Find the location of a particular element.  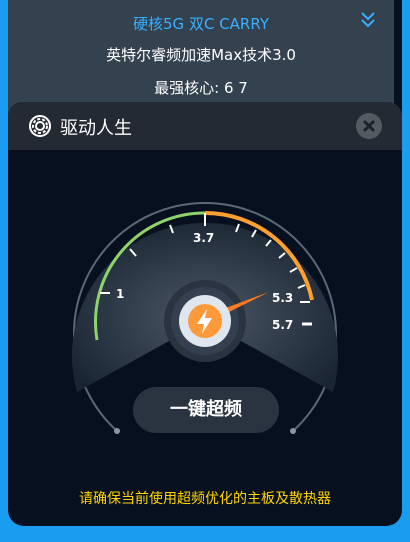

one-click-boost-button: 一键超频 is located at coordinates (206, 410).